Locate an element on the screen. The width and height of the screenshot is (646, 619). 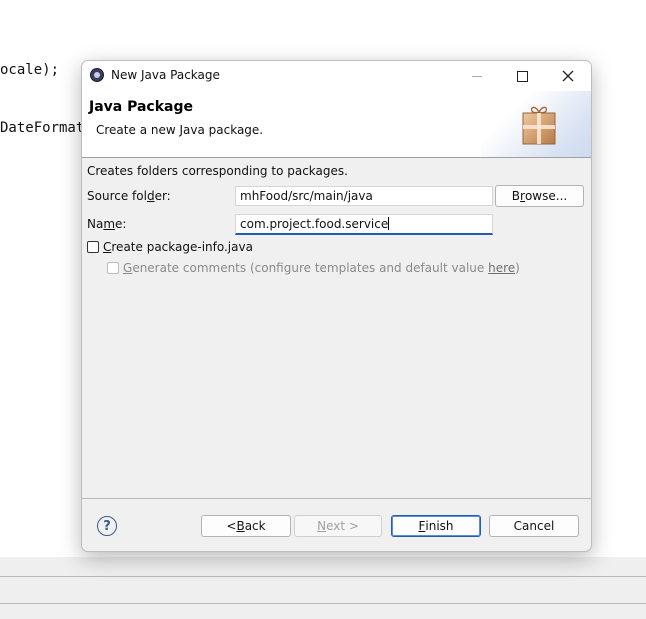
finish-button: Finish is located at coordinates (436, 526).